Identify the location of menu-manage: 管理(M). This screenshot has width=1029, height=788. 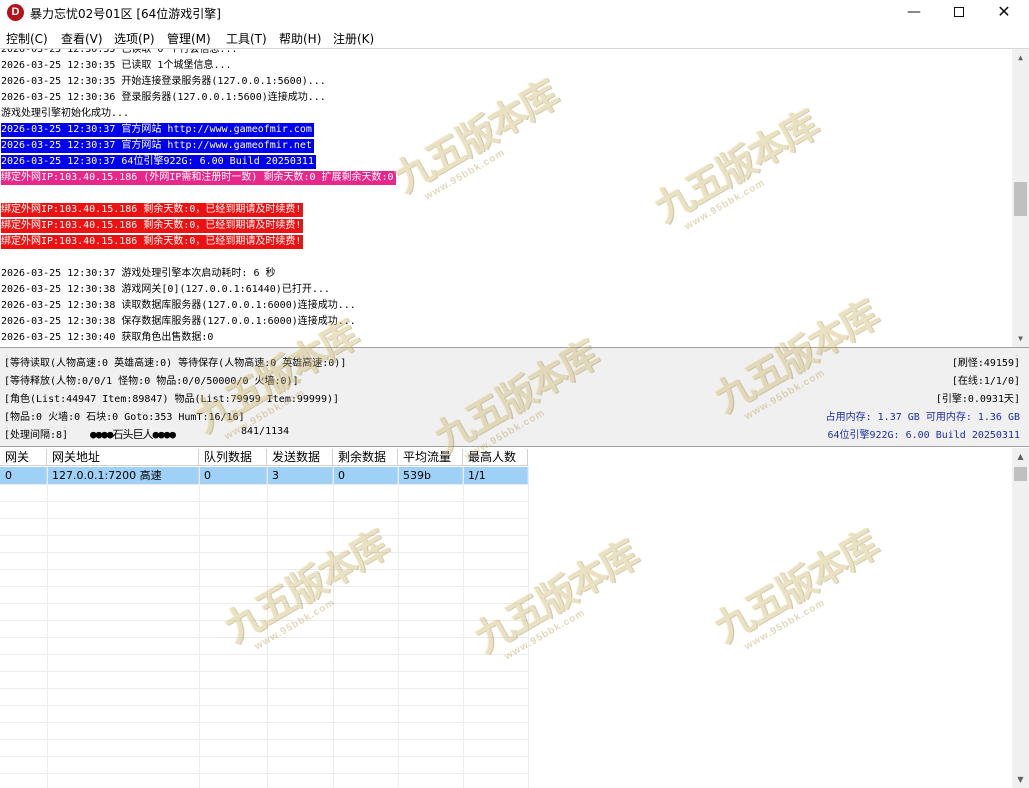
(189, 38).